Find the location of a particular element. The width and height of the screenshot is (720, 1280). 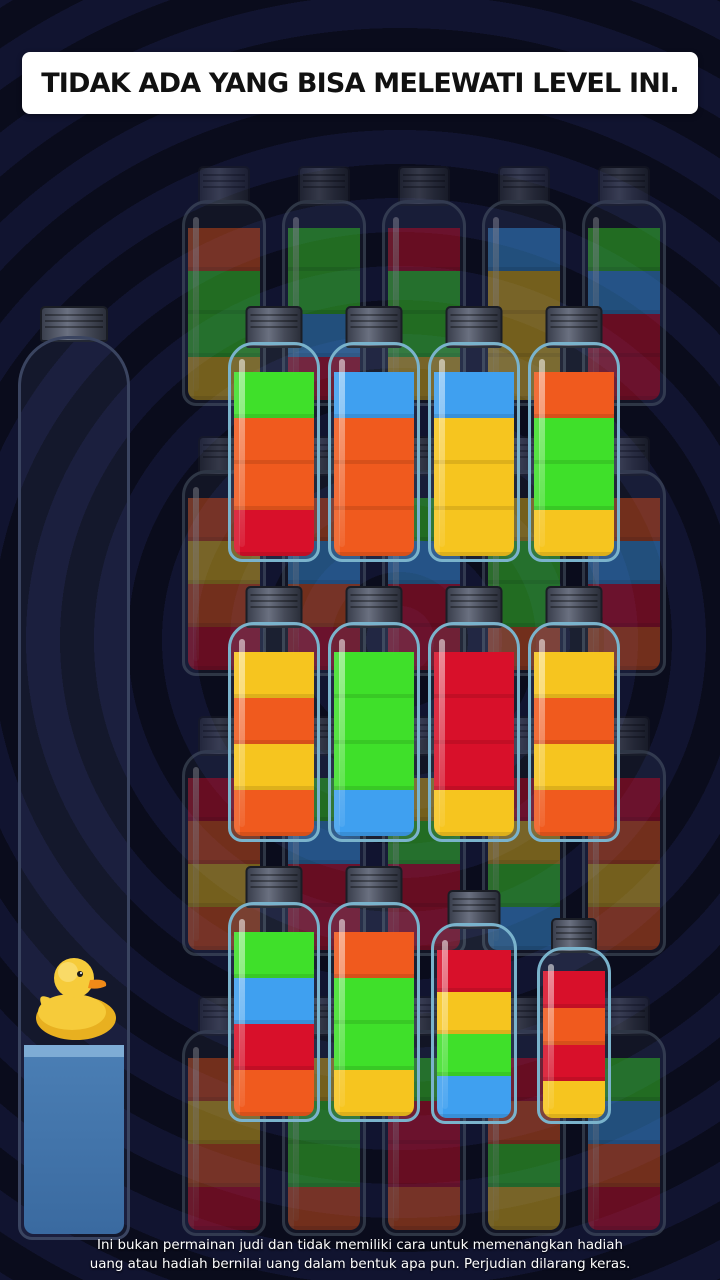

tube-body is located at coordinates (74, 788).